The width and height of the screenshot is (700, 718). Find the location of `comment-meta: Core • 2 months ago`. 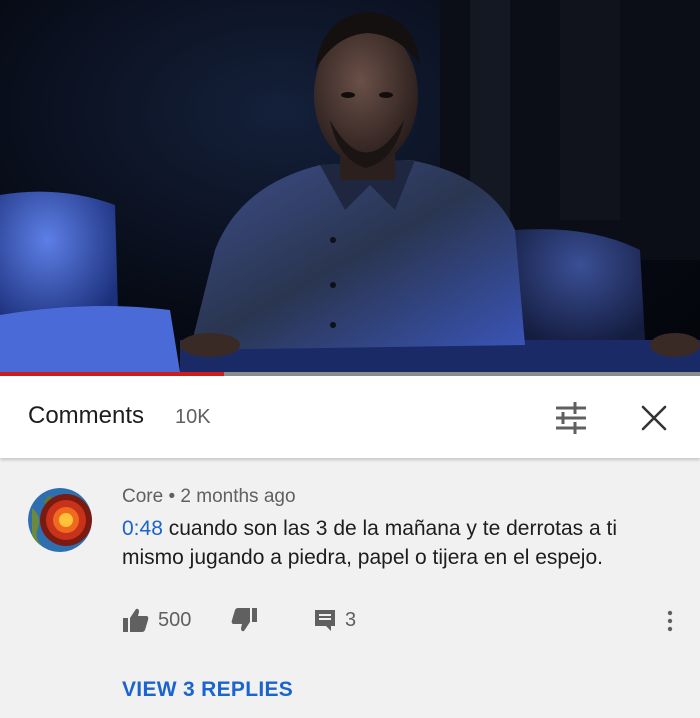

comment-meta: Core • 2 months ago is located at coordinates (209, 497).